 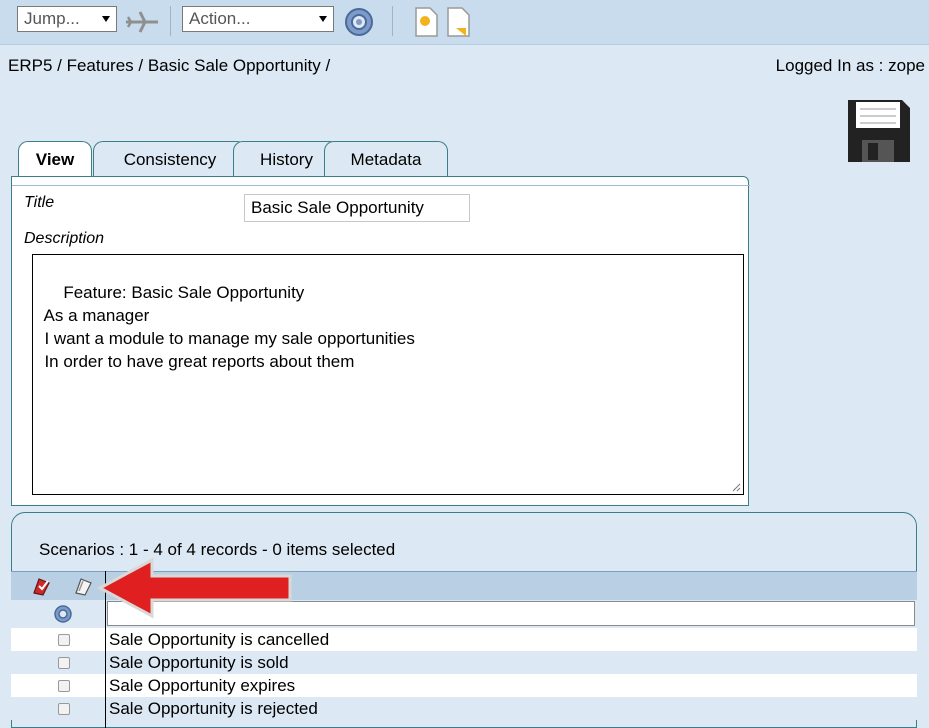 I want to click on tab-metadata: Metadata, so click(x=386, y=159).